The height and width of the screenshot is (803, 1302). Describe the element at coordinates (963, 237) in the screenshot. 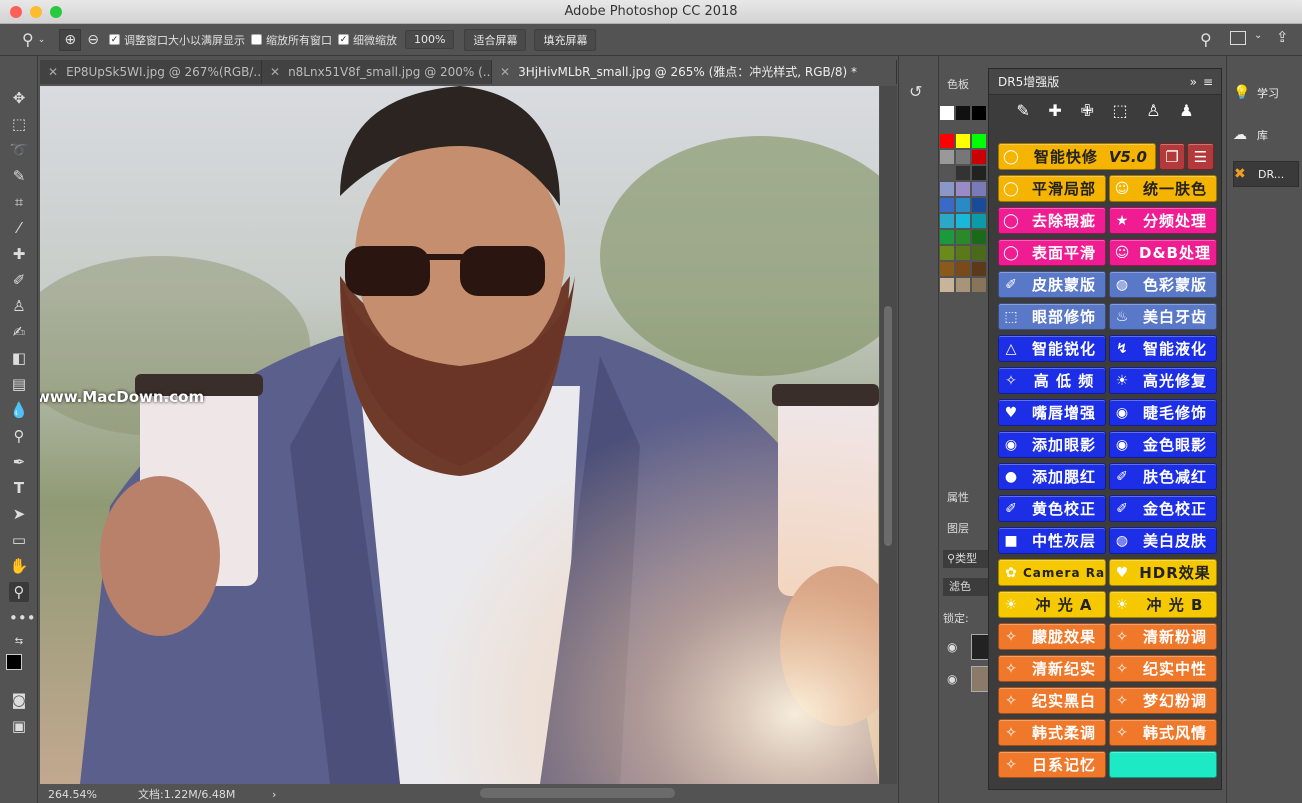

I see `swatch-green2` at that location.